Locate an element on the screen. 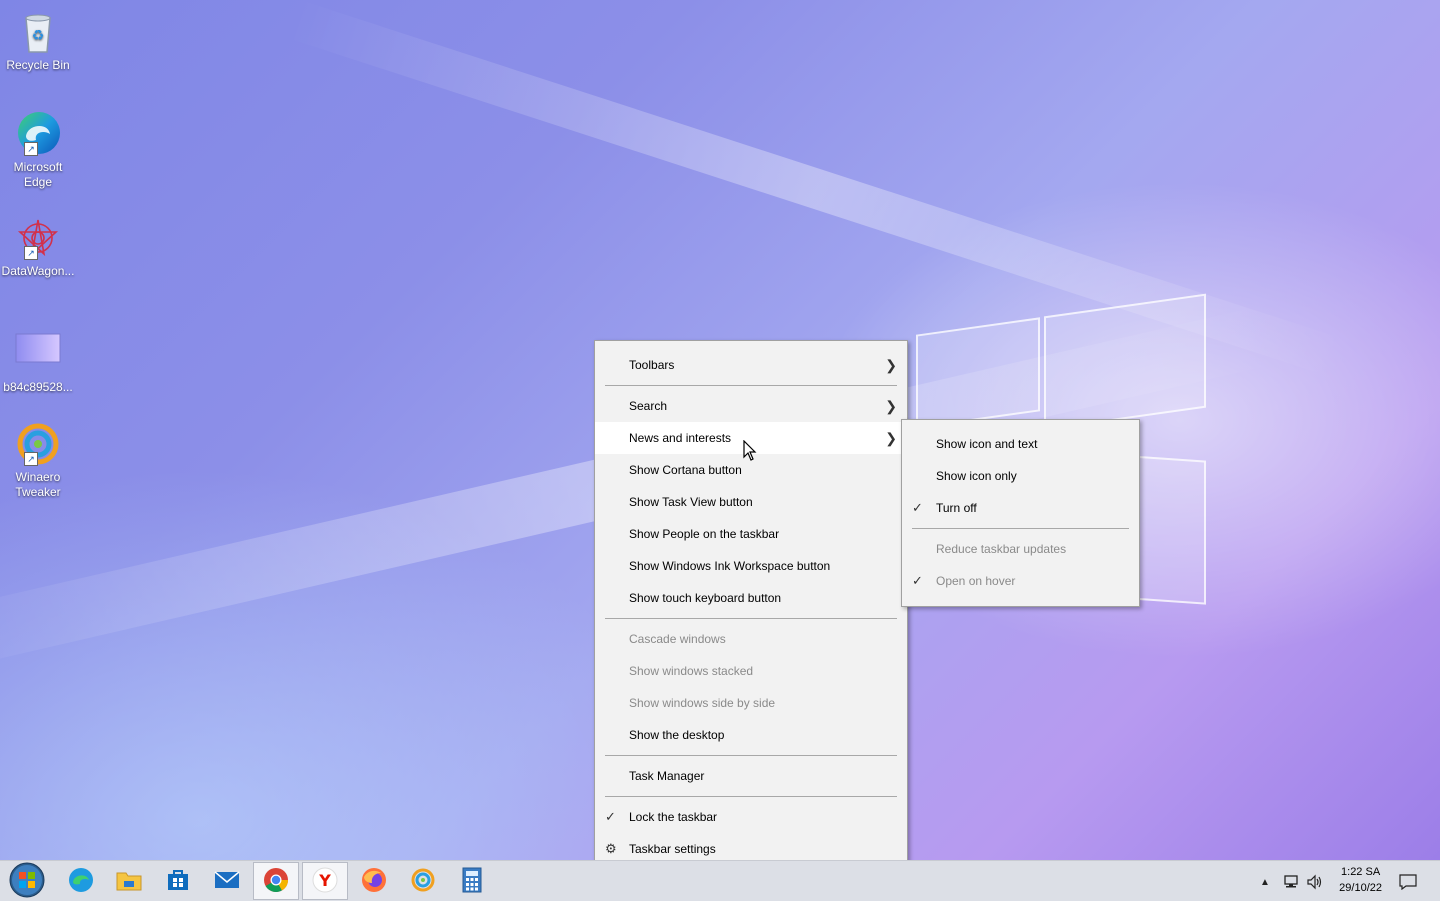  taskbar-app-edge is located at coordinates (81, 881).